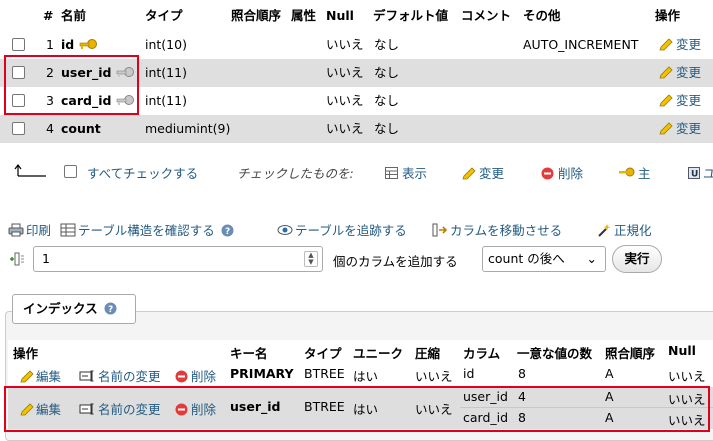 The image size is (713, 441). Describe the element at coordinates (562, 172) in the screenshot. I see `drop-selected-button: 削除` at that location.